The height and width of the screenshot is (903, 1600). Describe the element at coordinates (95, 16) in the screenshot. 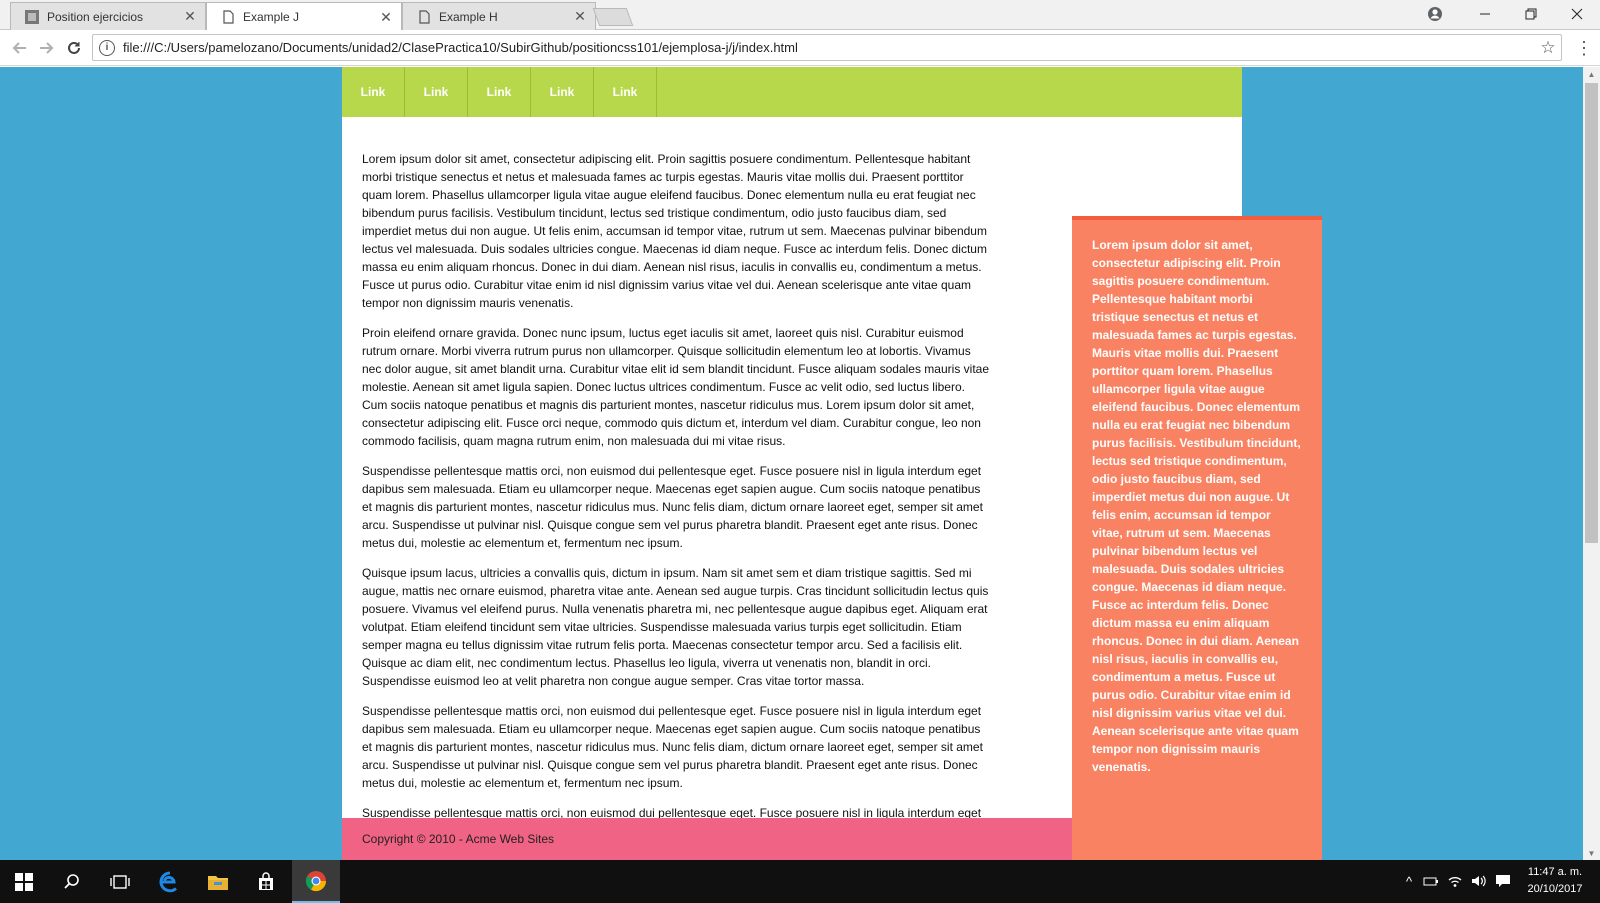

I see `tab-label: Position ejercicios` at that location.